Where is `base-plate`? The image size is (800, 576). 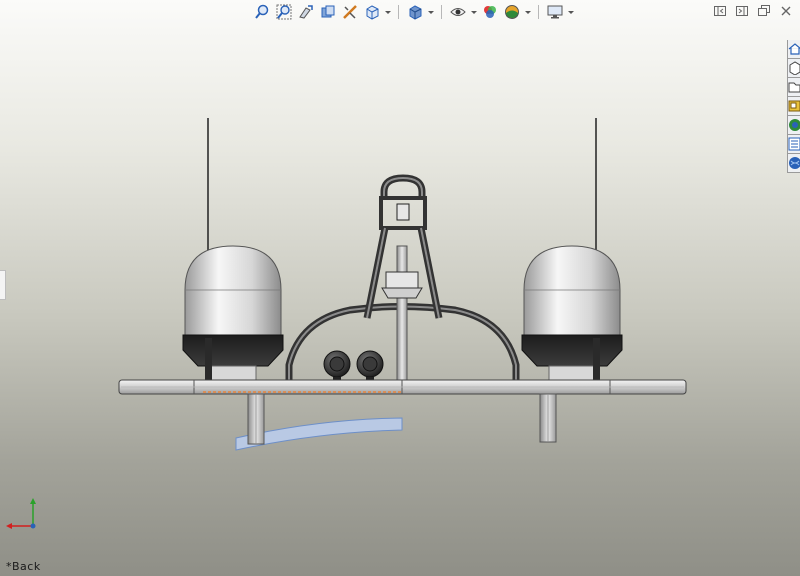
base-plate is located at coordinates (402, 387).